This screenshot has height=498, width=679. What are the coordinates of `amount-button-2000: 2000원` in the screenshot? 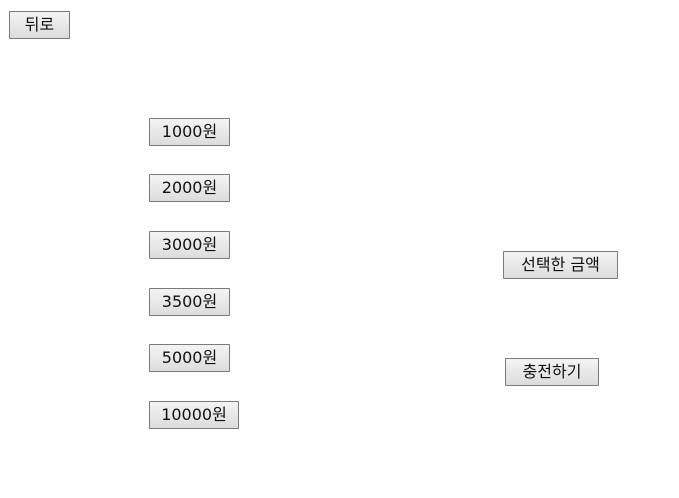 It's located at (189, 188).